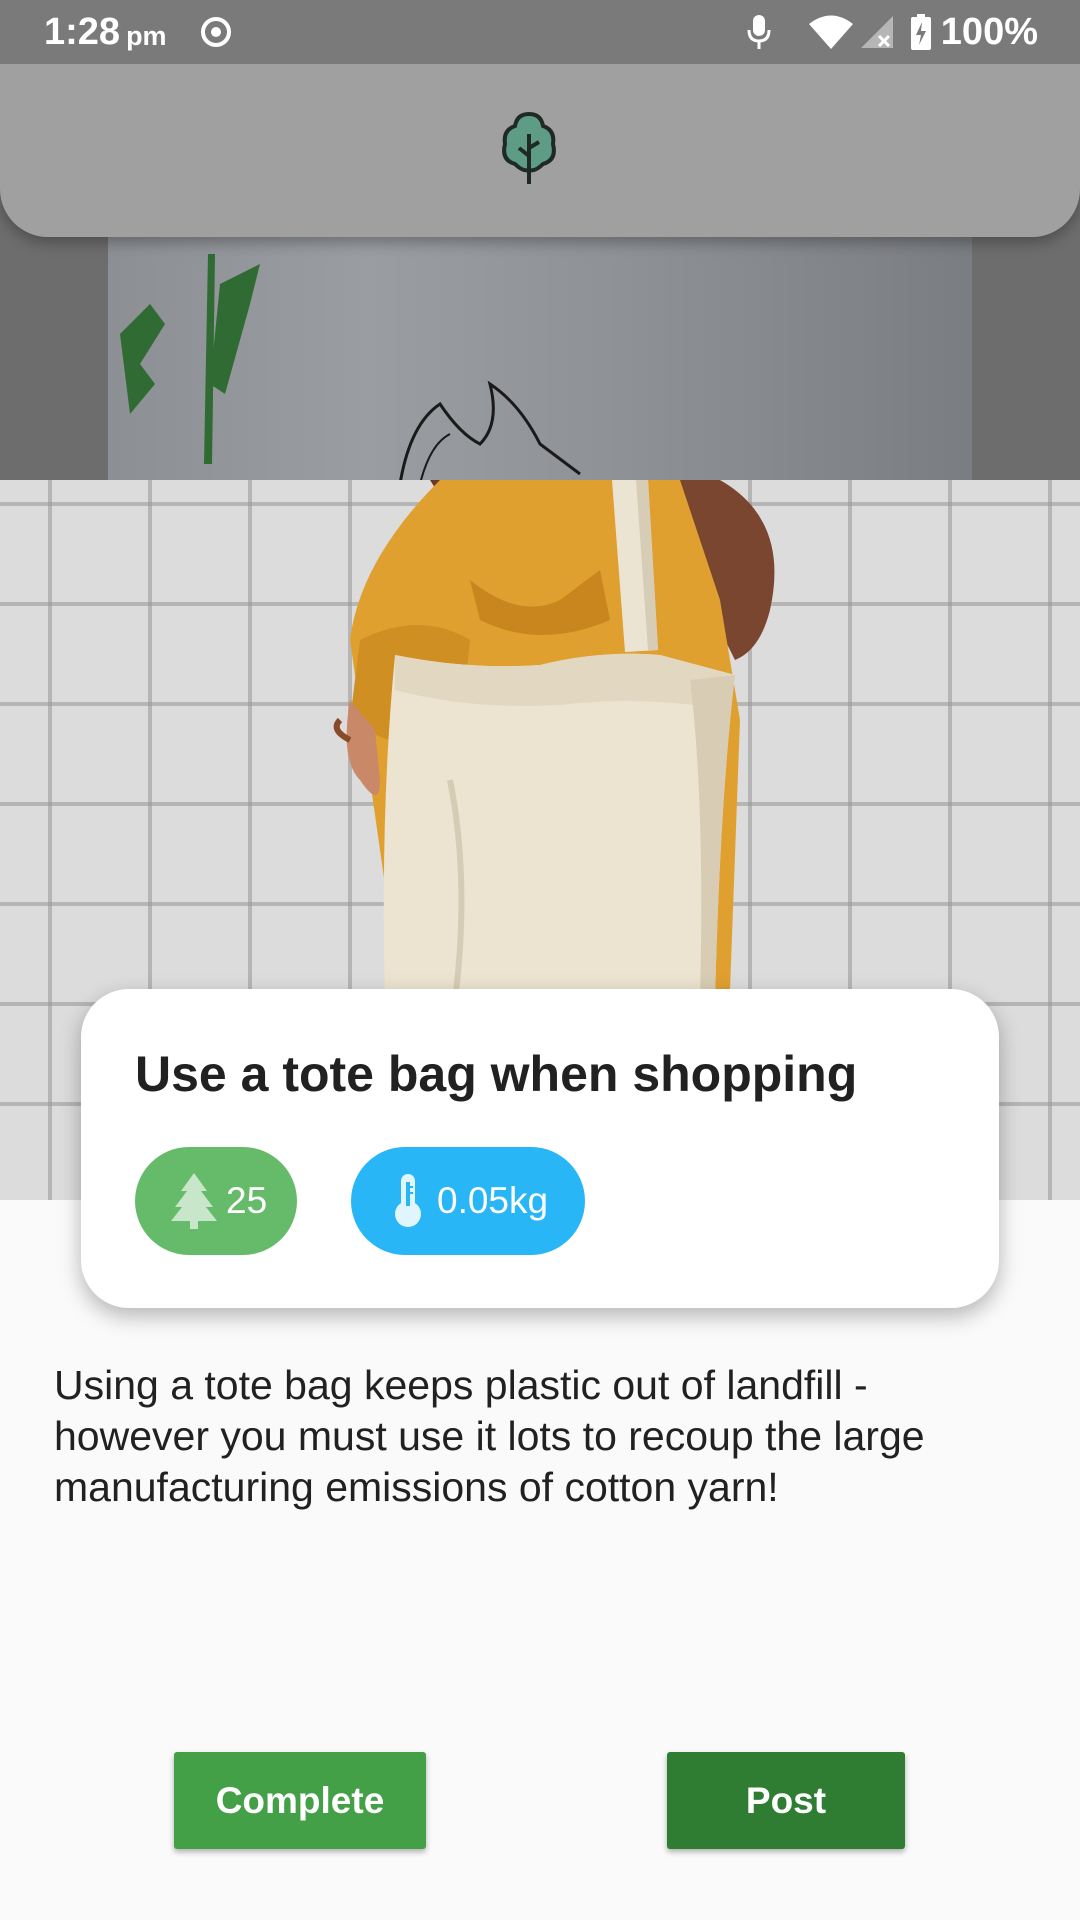 The height and width of the screenshot is (1920, 1080). Describe the element at coordinates (496, 1074) in the screenshot. I see `challenge-title: Use a tote bag when shopping` at that location.